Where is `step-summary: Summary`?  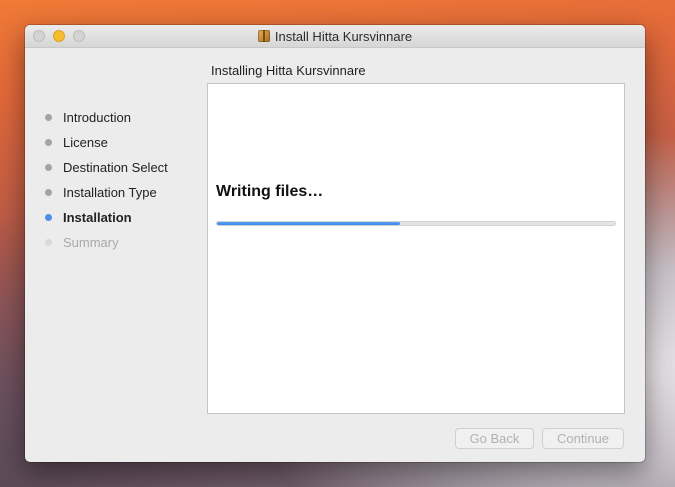 step-summary: Summary is located at coordinates (91, 242).